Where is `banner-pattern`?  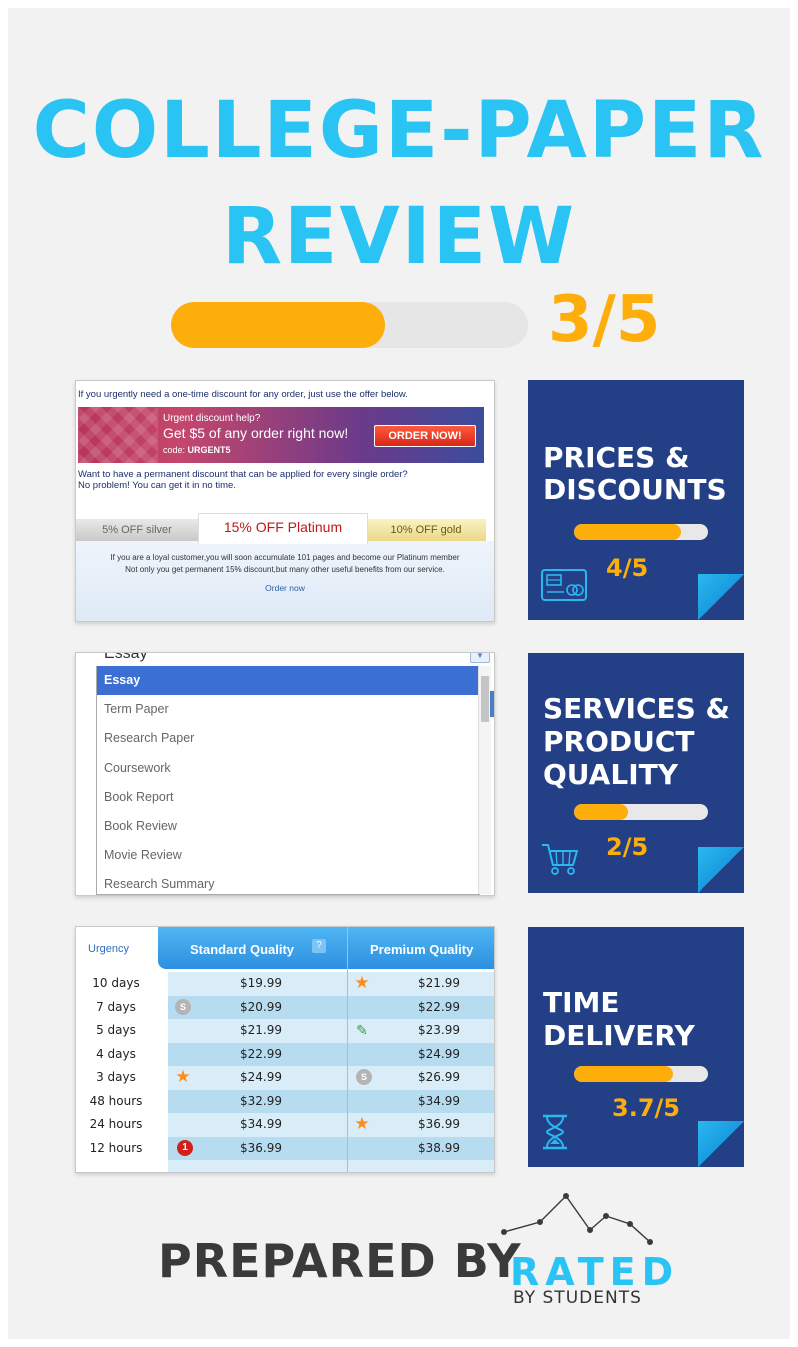
banner-pattern is located at coordinates (118, 435).